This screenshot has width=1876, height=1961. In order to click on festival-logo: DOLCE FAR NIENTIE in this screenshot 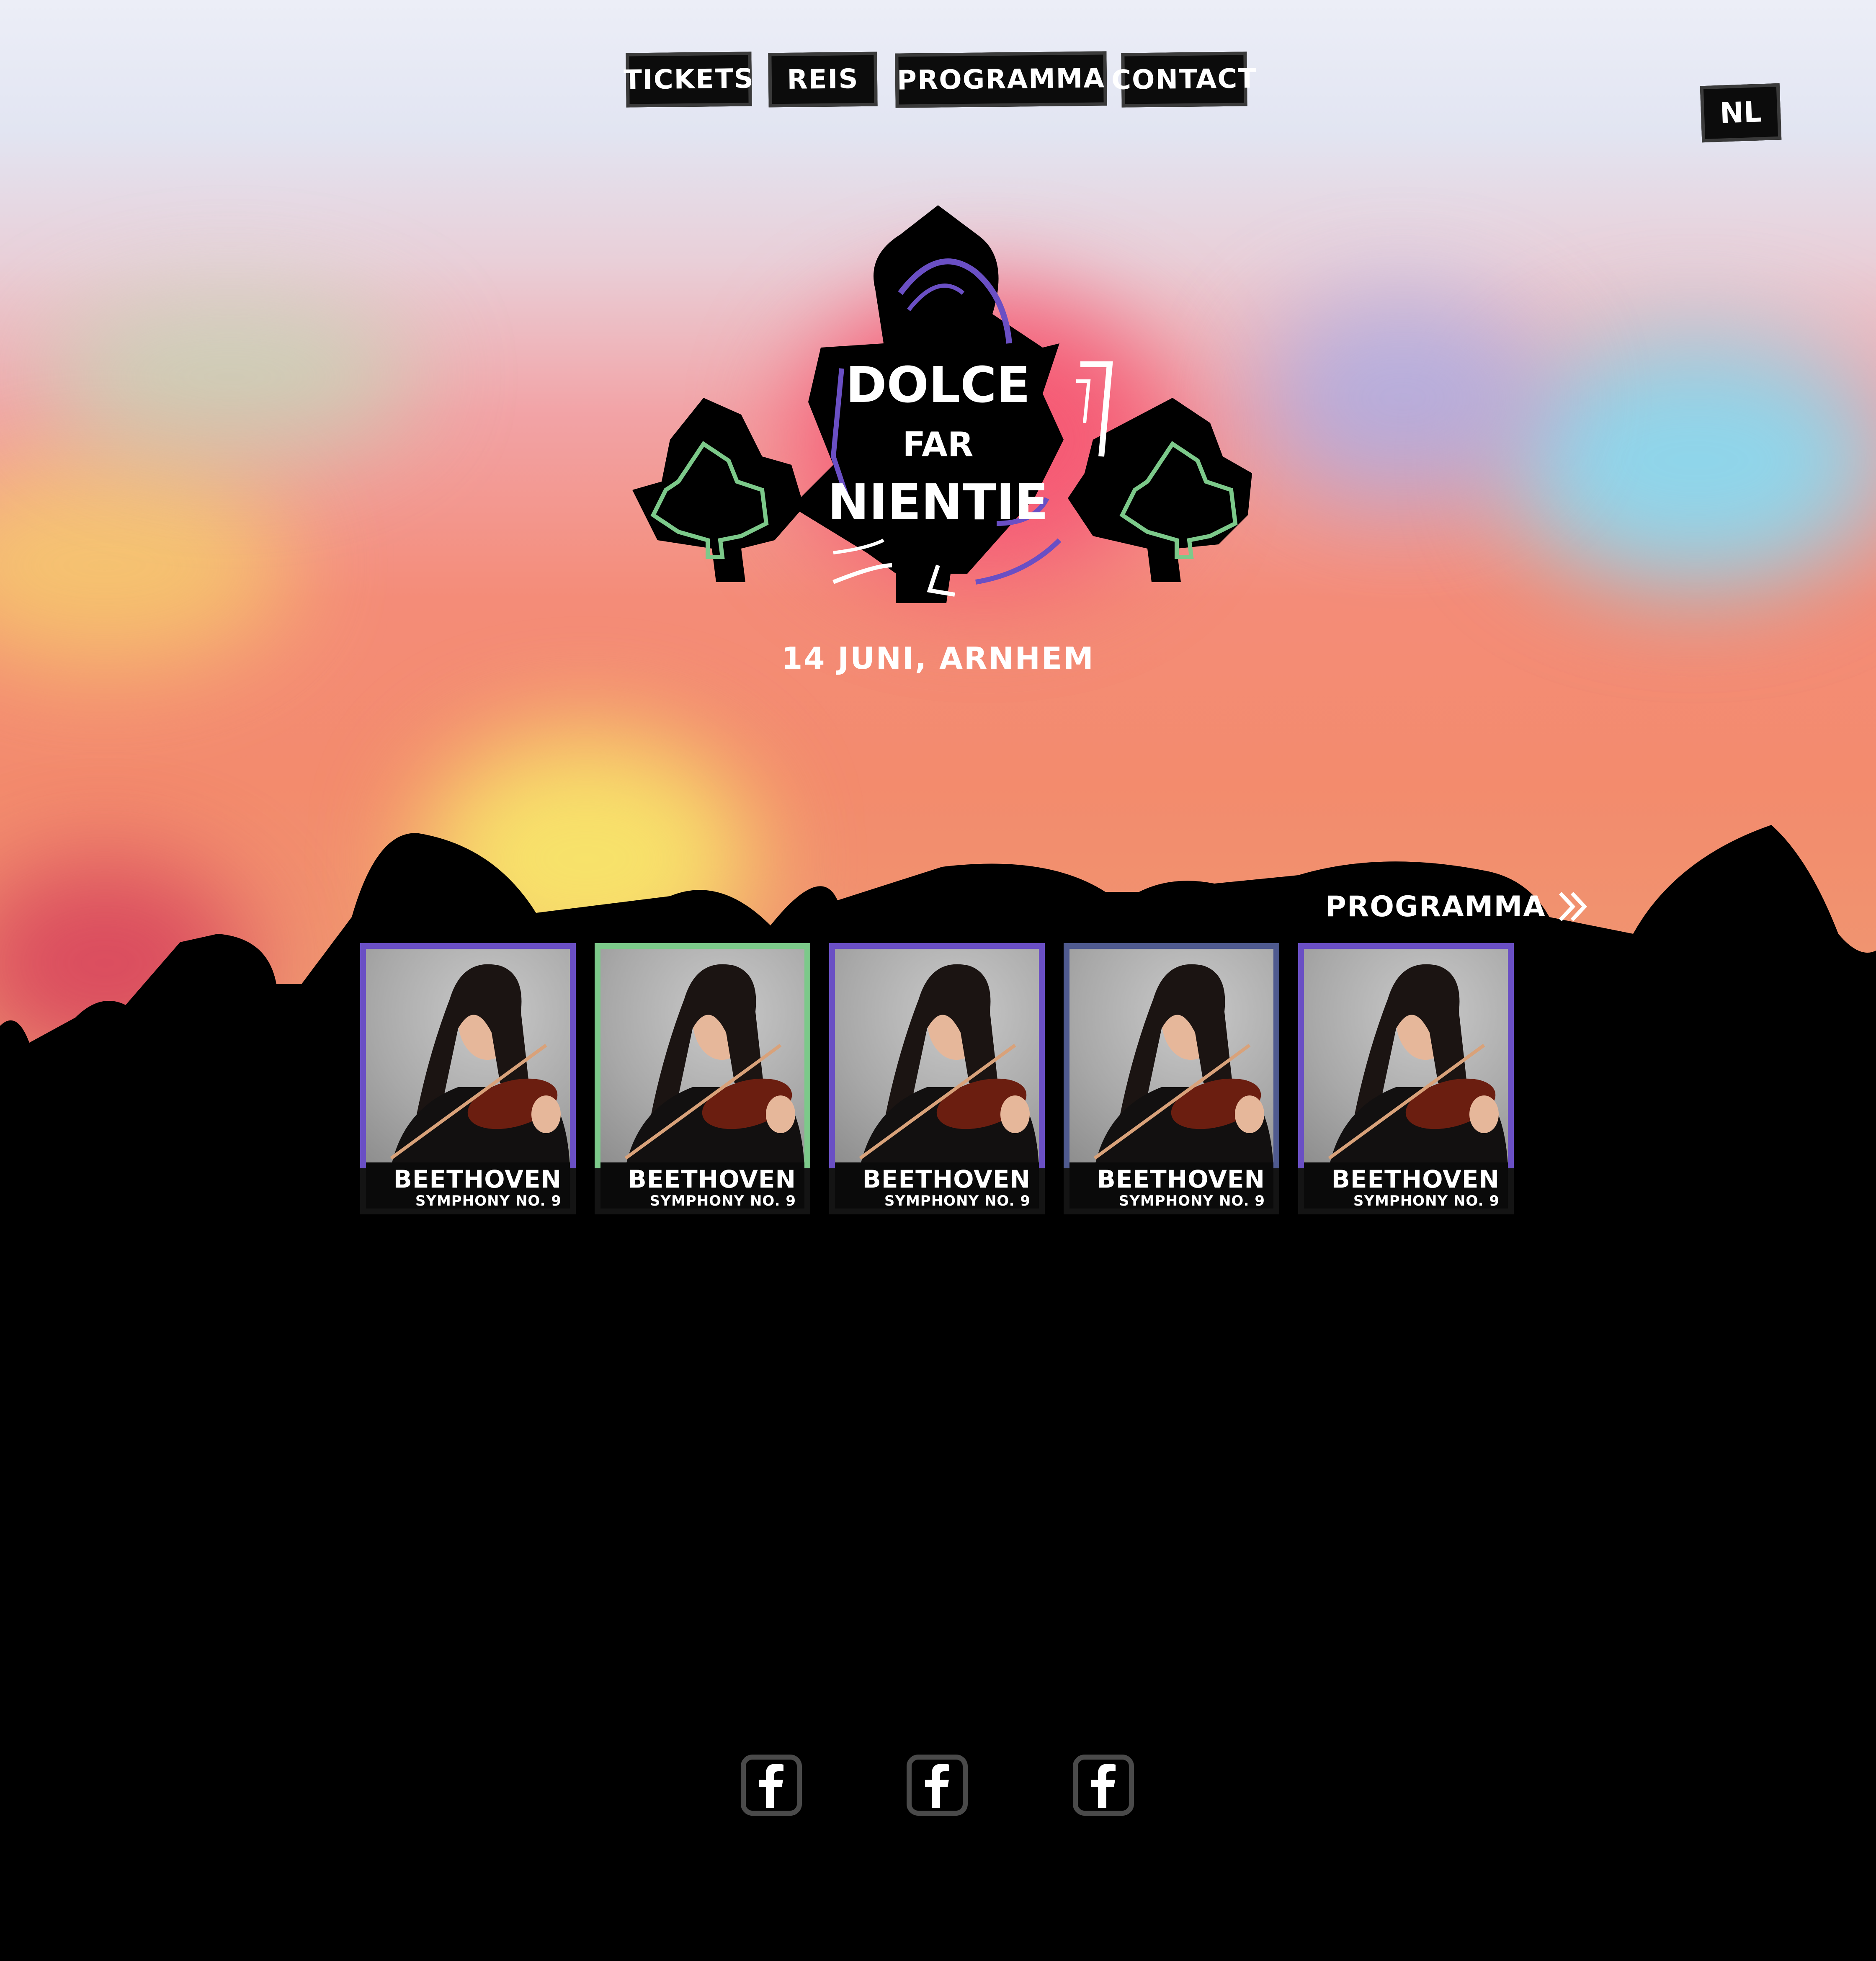, I will do `click(938, 423)`.